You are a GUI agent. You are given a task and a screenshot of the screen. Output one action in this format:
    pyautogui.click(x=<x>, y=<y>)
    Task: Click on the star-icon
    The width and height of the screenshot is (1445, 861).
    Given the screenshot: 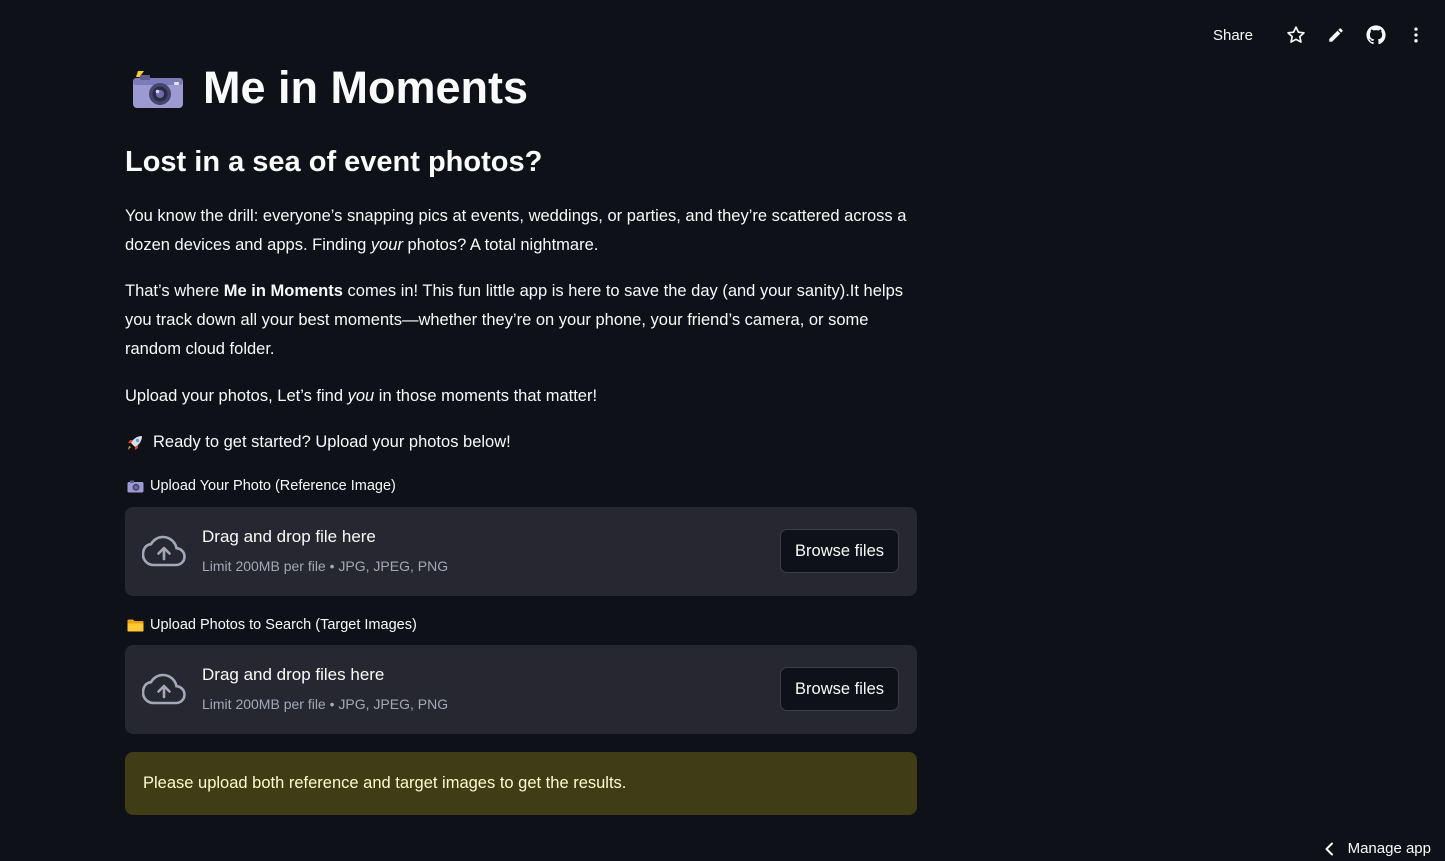 What is the action you would take?
    pyautogui.click(x=1296, y=35)
    